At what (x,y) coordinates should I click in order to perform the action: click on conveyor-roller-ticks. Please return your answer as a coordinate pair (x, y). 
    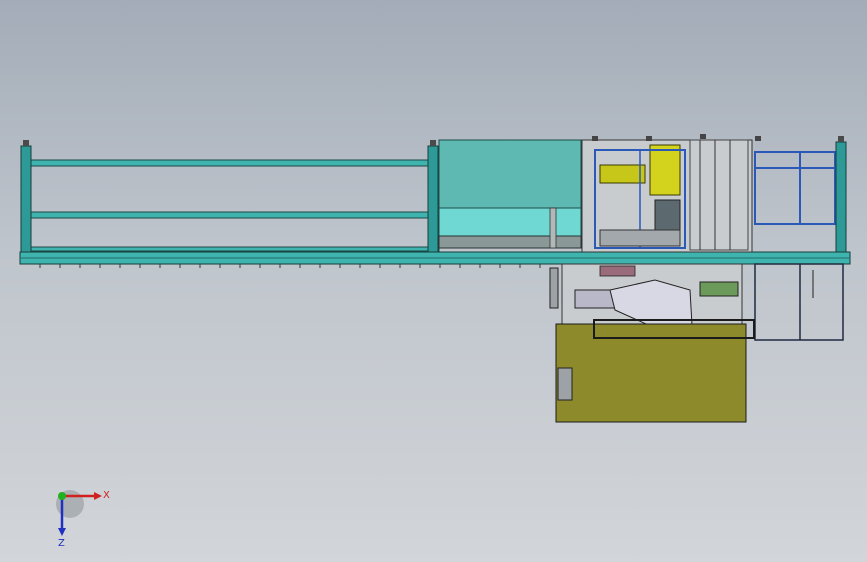
    Looking at the image, I should click on (290, 266).